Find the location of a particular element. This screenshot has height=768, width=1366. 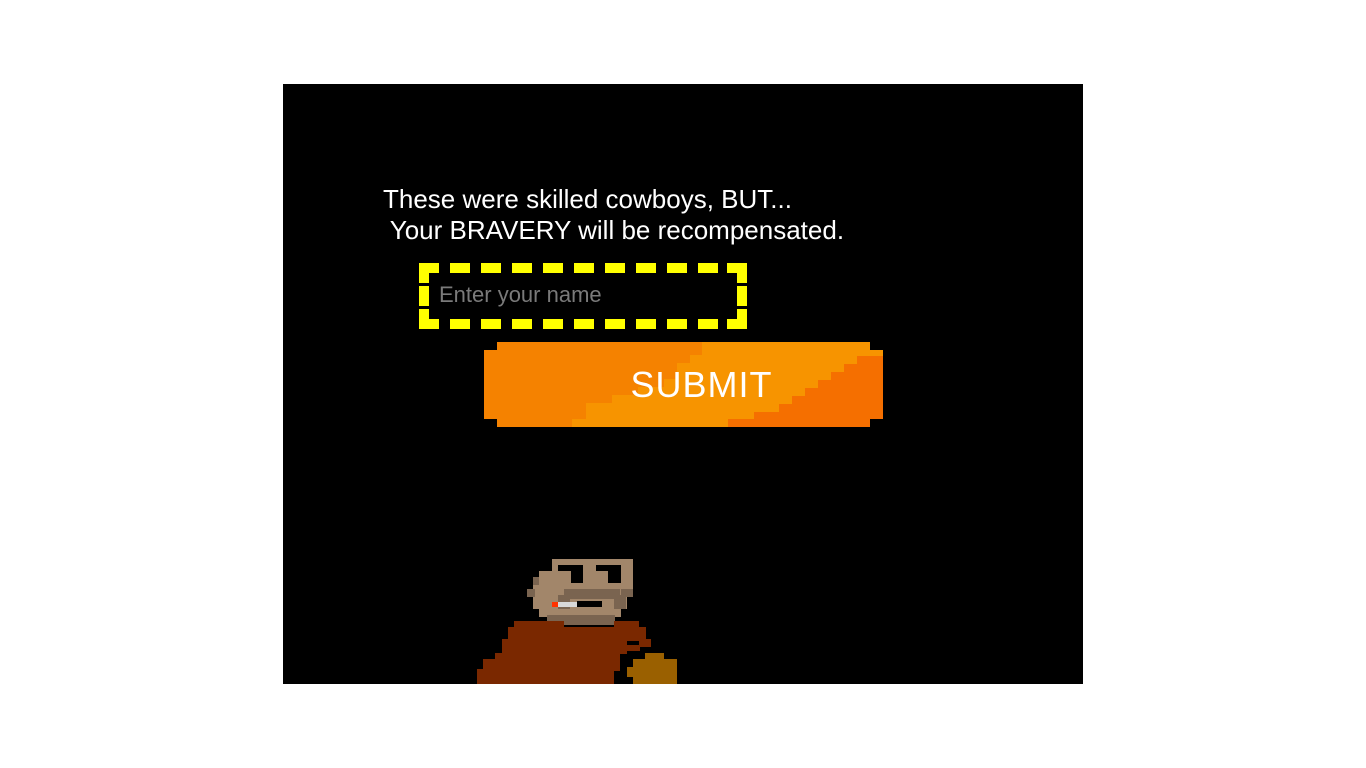

submit-label: SUBMIT is located at coordinates (701, 384).